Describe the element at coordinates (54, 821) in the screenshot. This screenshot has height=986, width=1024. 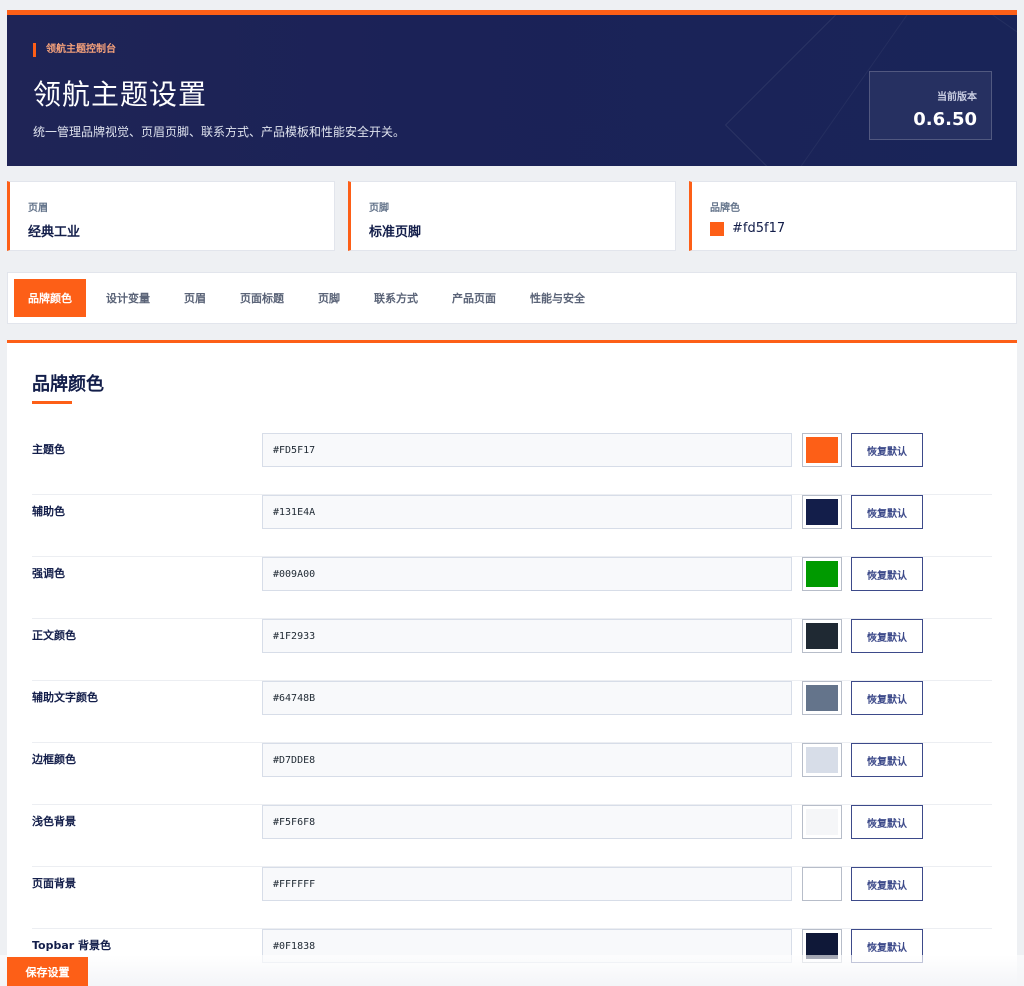
I see `color-setting-label: 浅色背景` at that location.